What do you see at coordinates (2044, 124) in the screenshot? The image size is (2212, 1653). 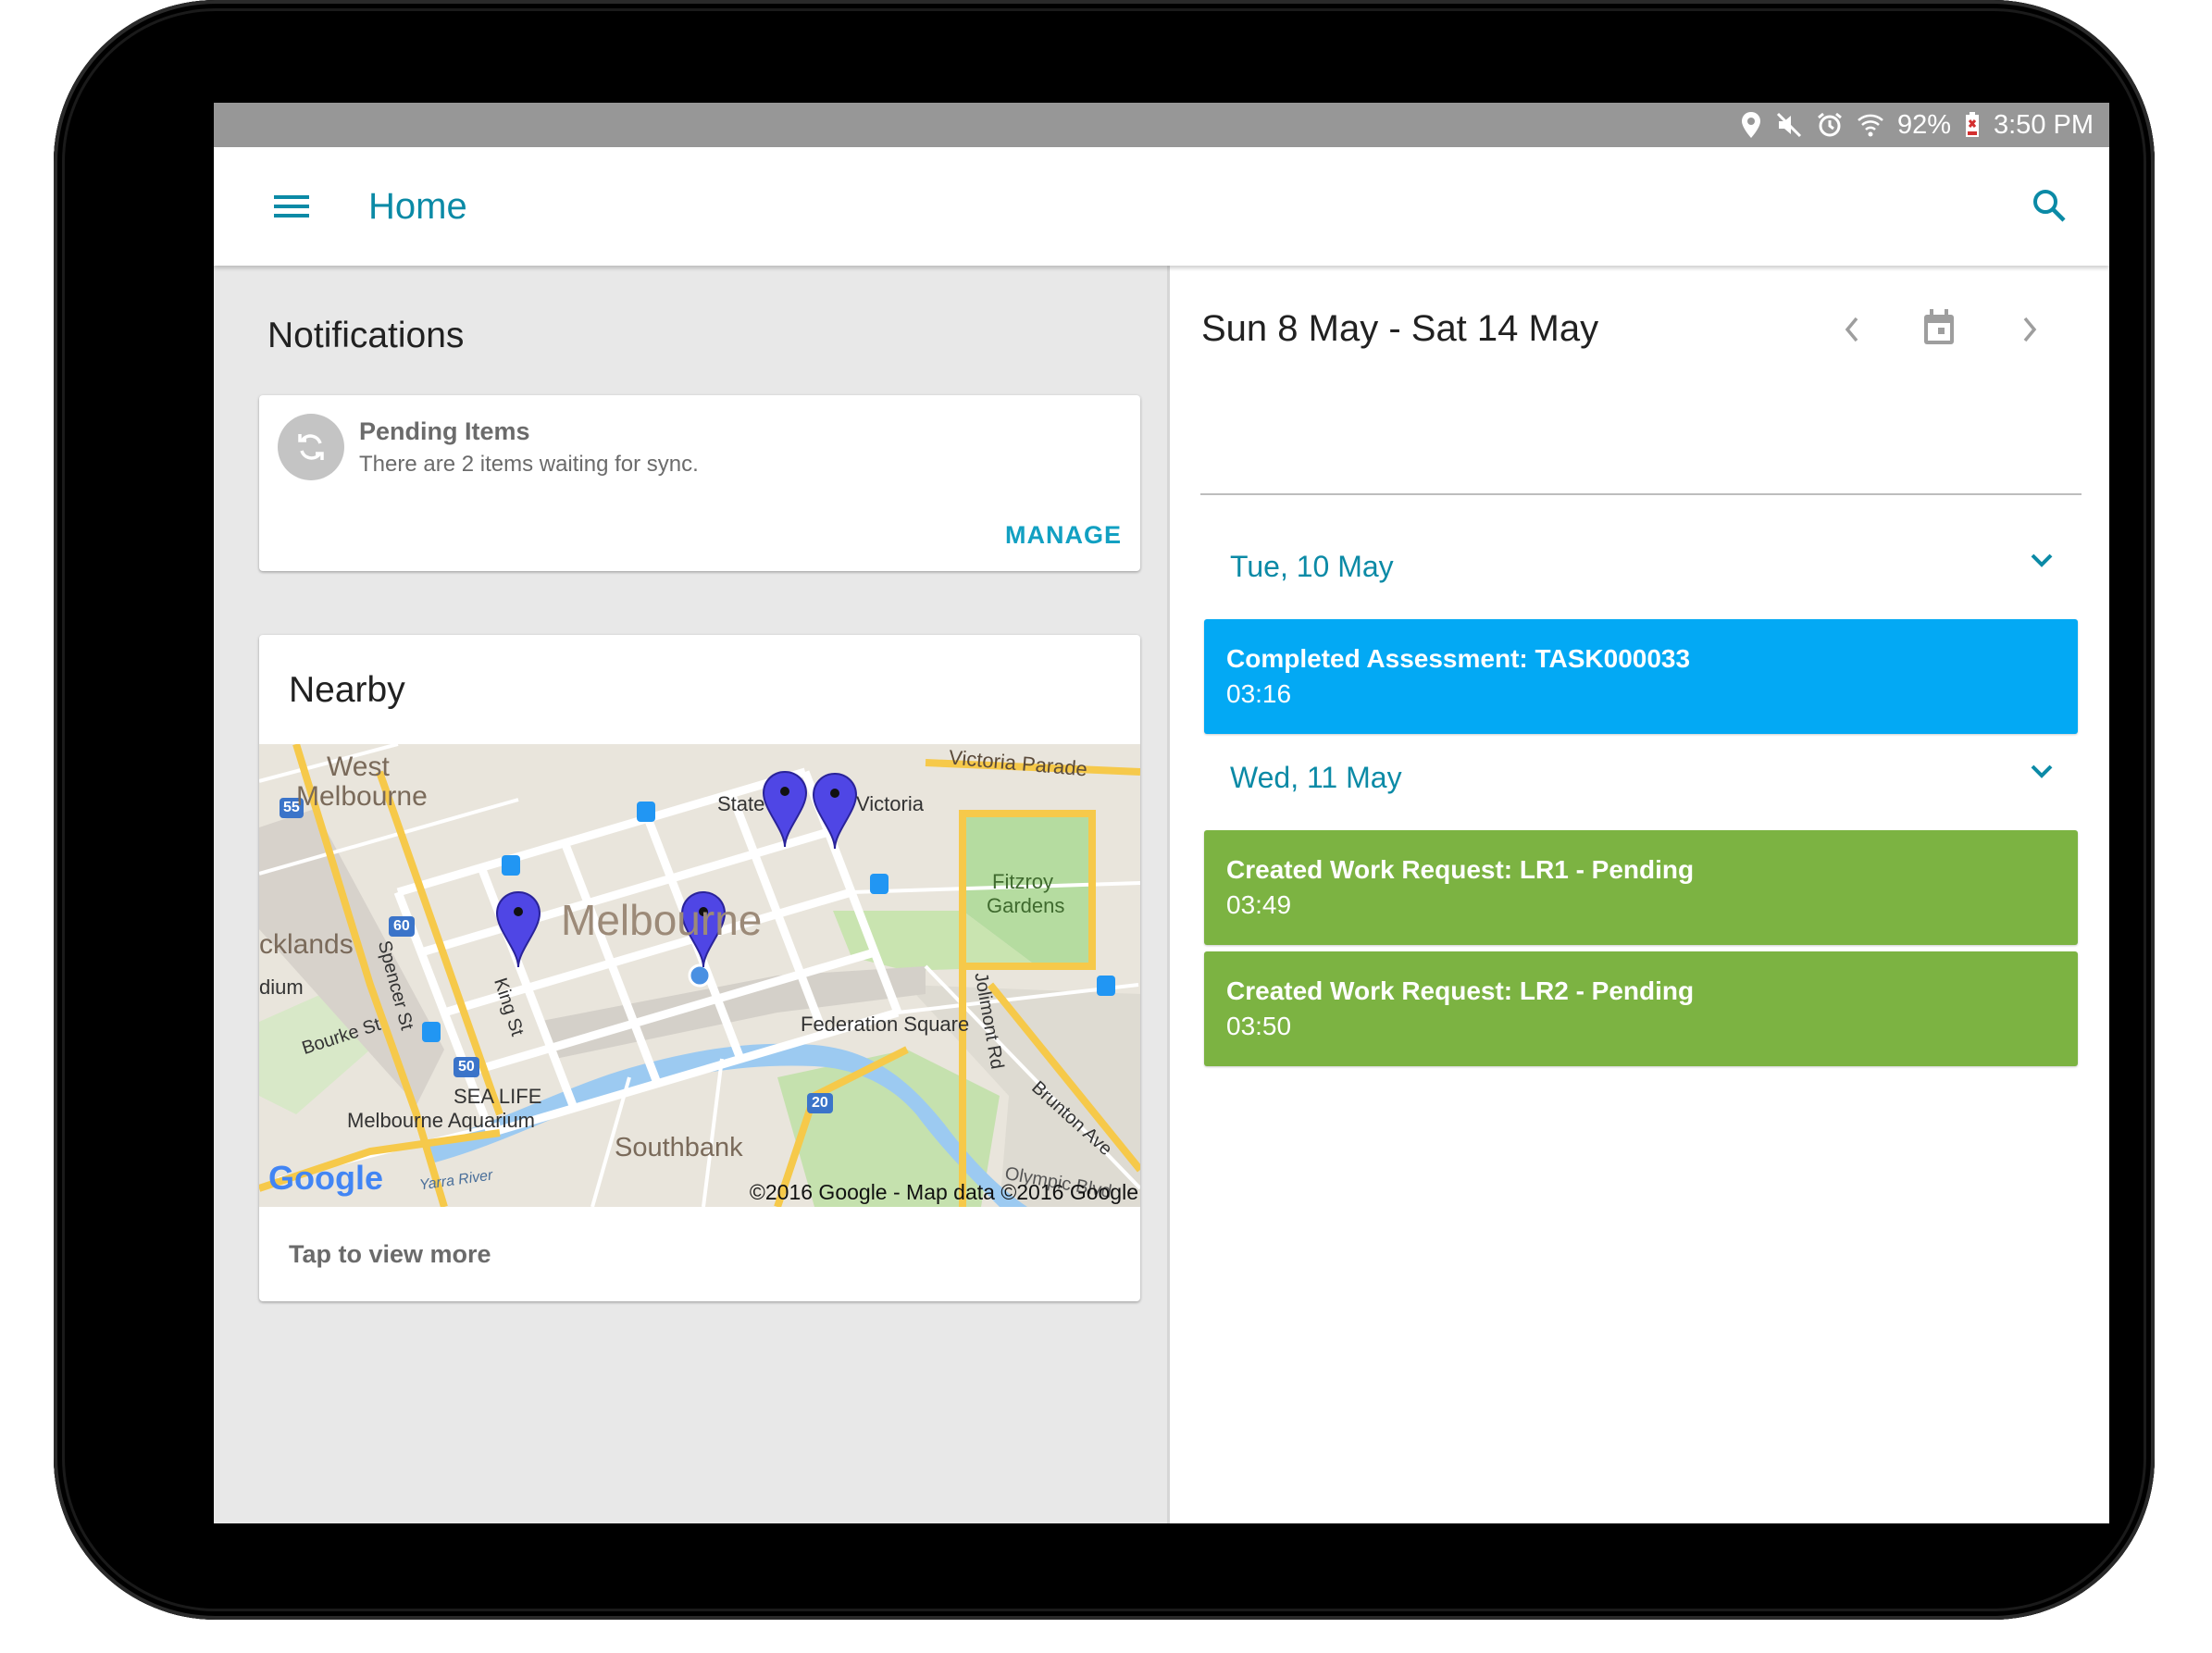 I see `status-time: 3:50 PM` at bounding box center [2044, 124].